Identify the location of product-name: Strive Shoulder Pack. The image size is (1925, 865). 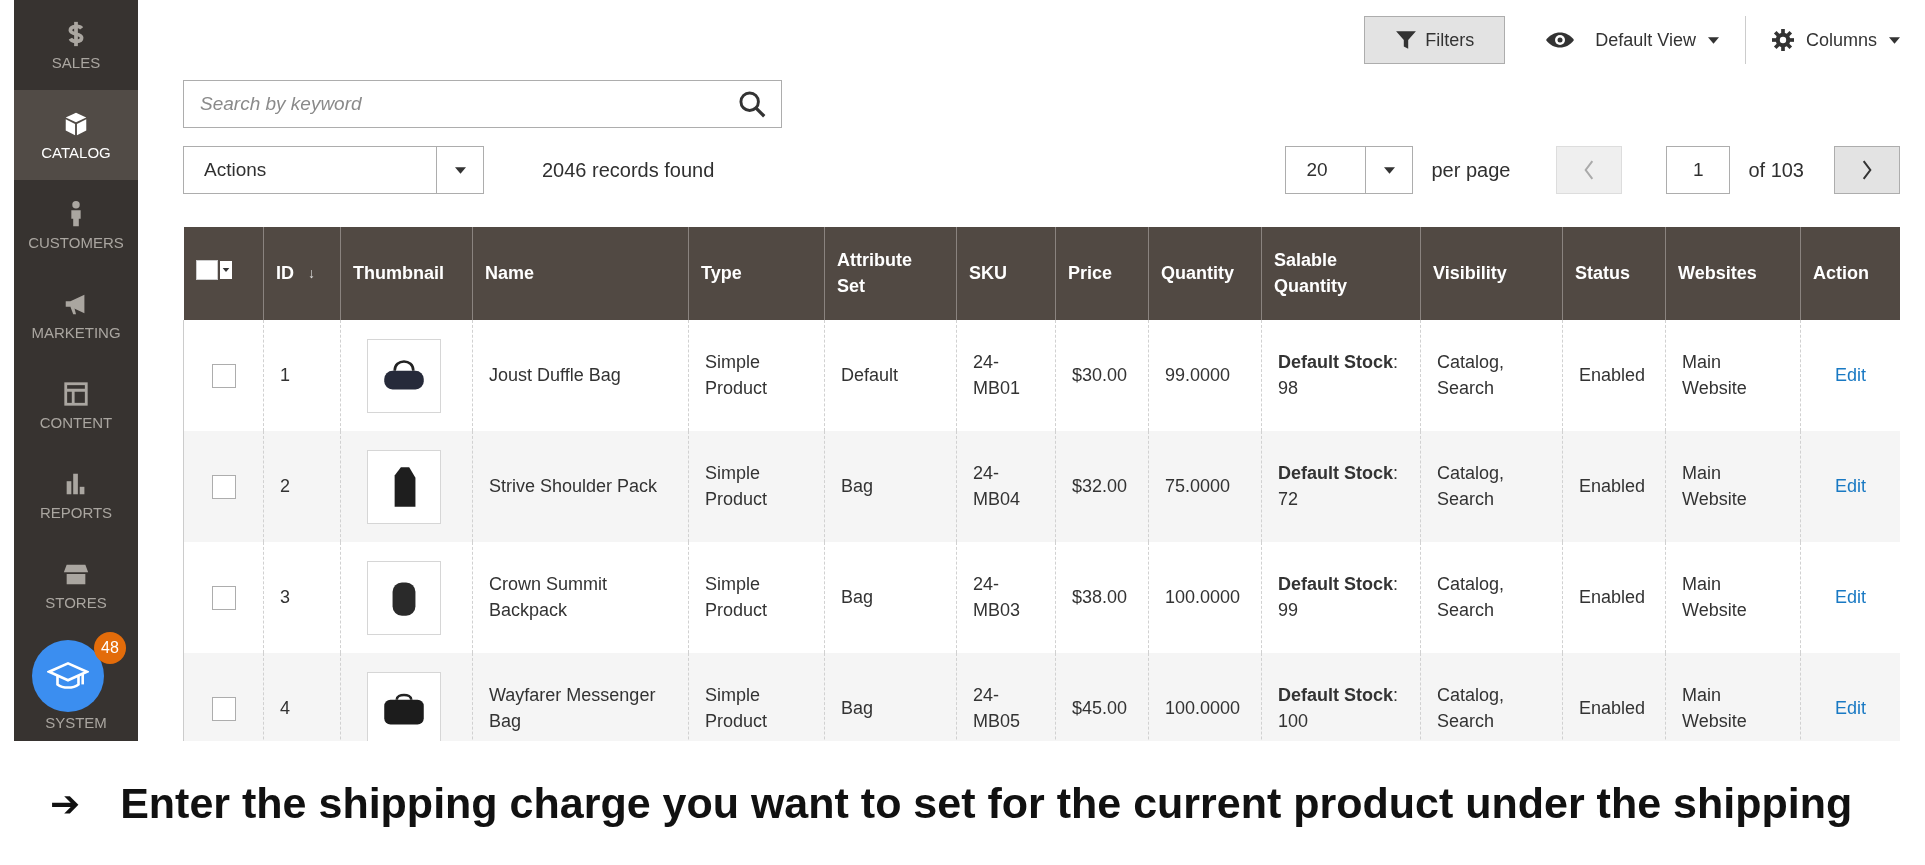
(573, 485).